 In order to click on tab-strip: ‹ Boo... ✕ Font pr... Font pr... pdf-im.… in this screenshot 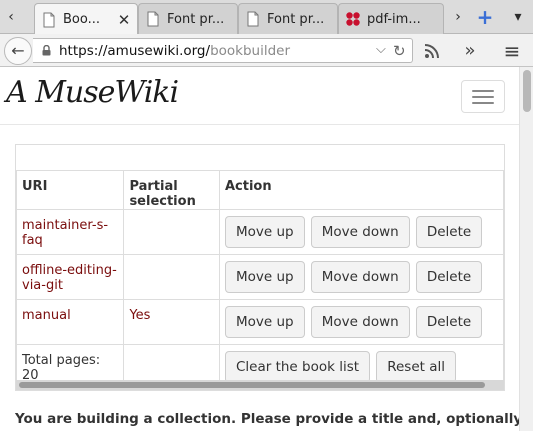, I will do `click(266, 17)`.